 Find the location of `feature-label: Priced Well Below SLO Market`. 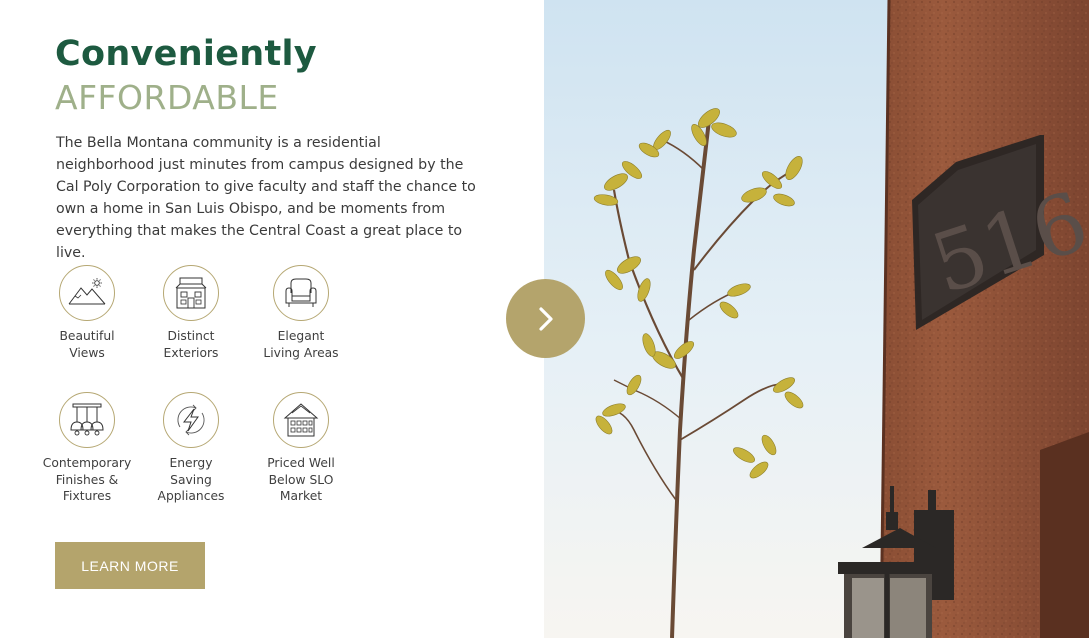

feature-label: Priced Well Below SLO Market is located at coordinates (301, 479).